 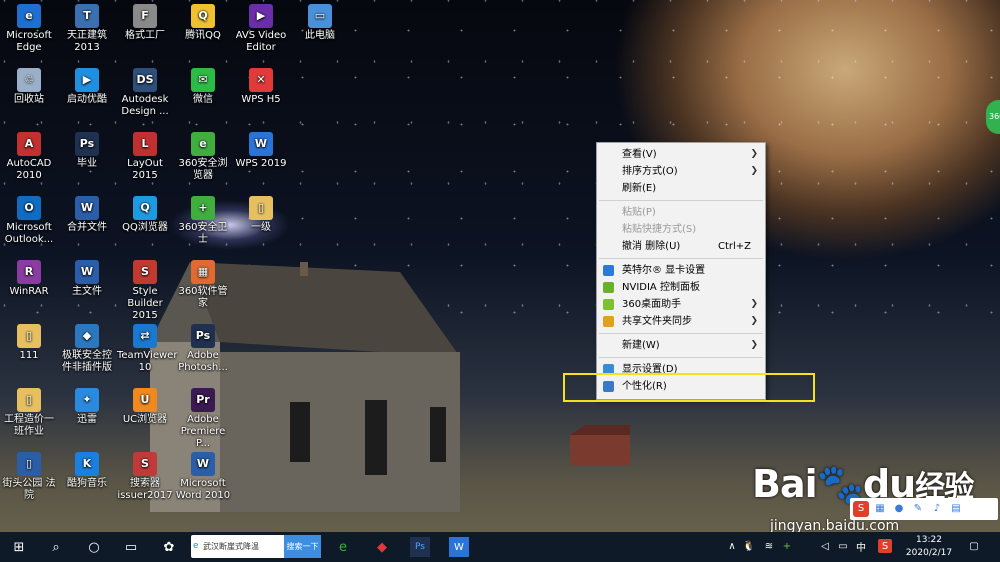 What do you see at coordinates (29, 279) in the screenshot?
I see `desktop-icon: R WinRAR` at bounding box center [29, 279].